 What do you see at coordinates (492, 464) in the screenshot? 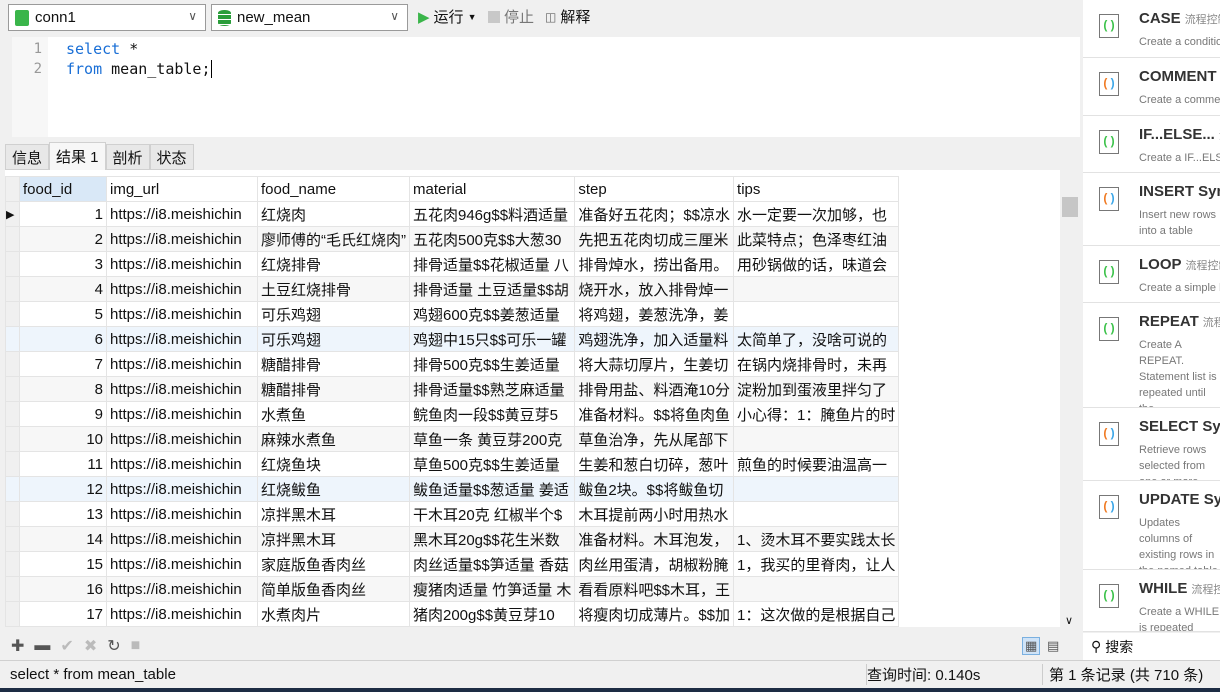
I see `cell-material: 草鱼500克$$生姜适量` at bounding box center [492, 464].